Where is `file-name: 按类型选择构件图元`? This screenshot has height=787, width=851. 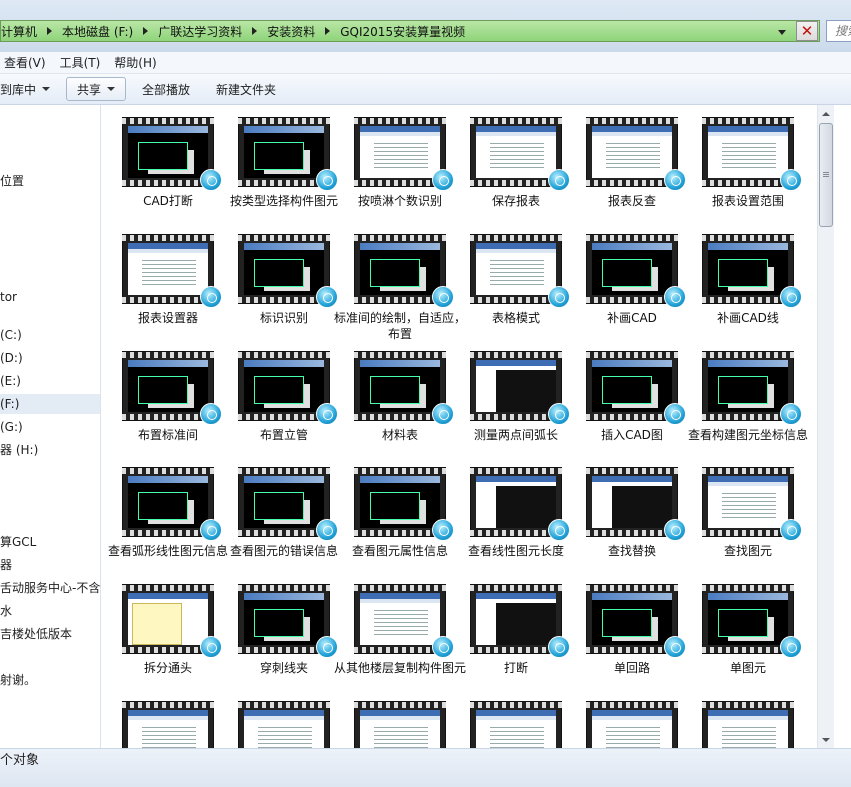
file-name: 按类型选择构件图元 is located at coordinates (283, 201).